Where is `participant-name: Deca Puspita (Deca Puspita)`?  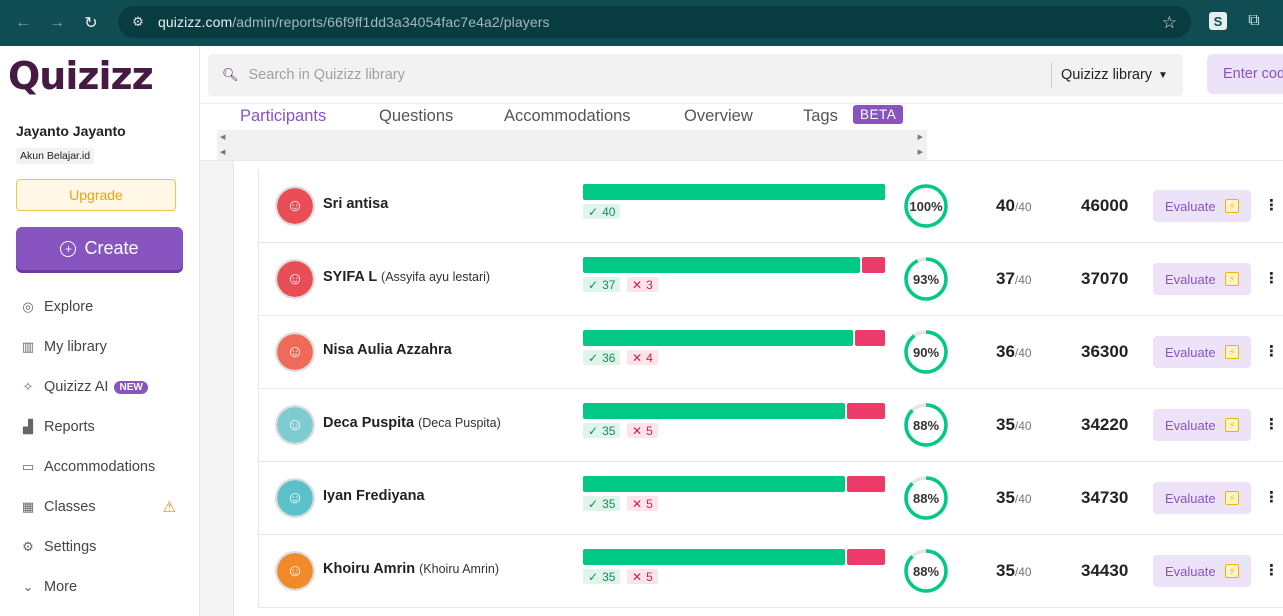
participant-name: Deca Puspita (Deca Puspita) is located at coordinates (412, 423).